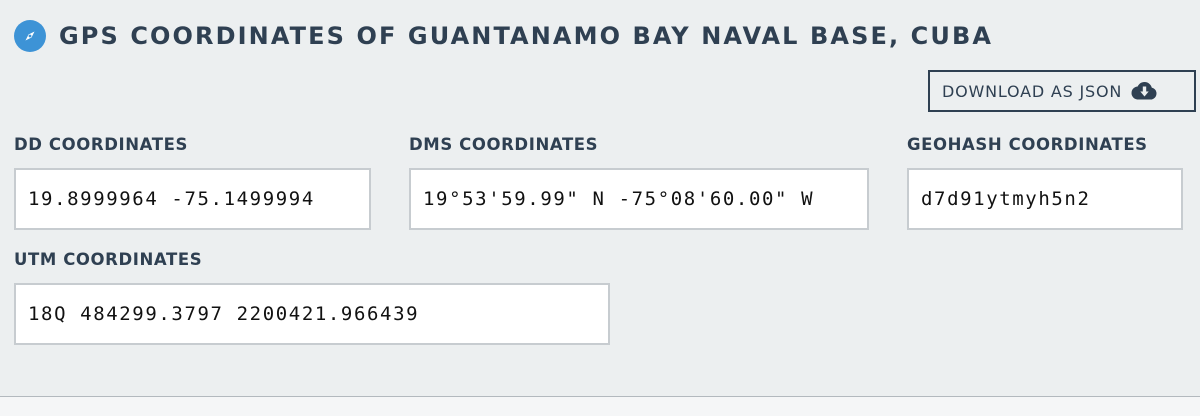 This screenshot has width=1200, height=416. Describe the element at coordinates (108, 259) in the screenshot. I see `utm-coordinates-label: UTM COORDINATES` at that location.